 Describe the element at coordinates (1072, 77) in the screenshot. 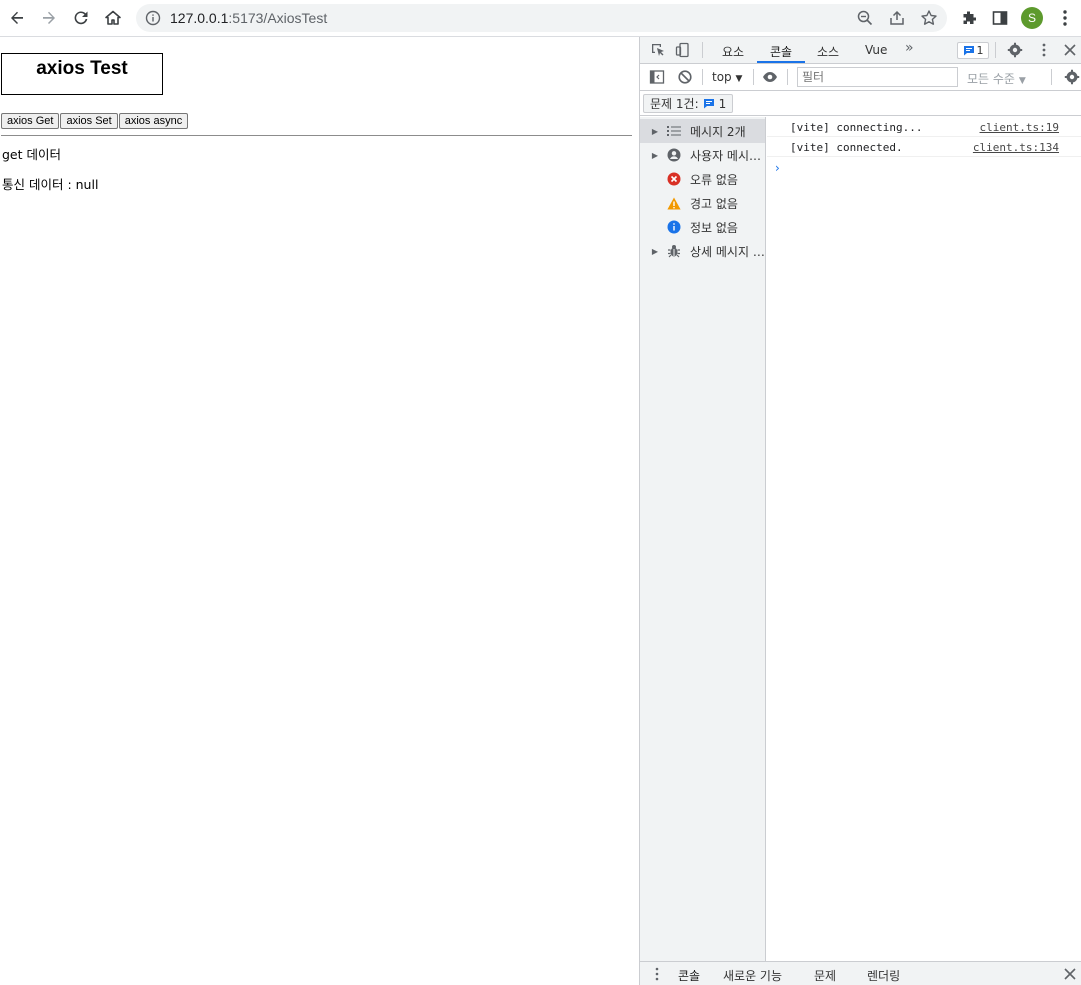

I see `console-settings-icon` at that location.